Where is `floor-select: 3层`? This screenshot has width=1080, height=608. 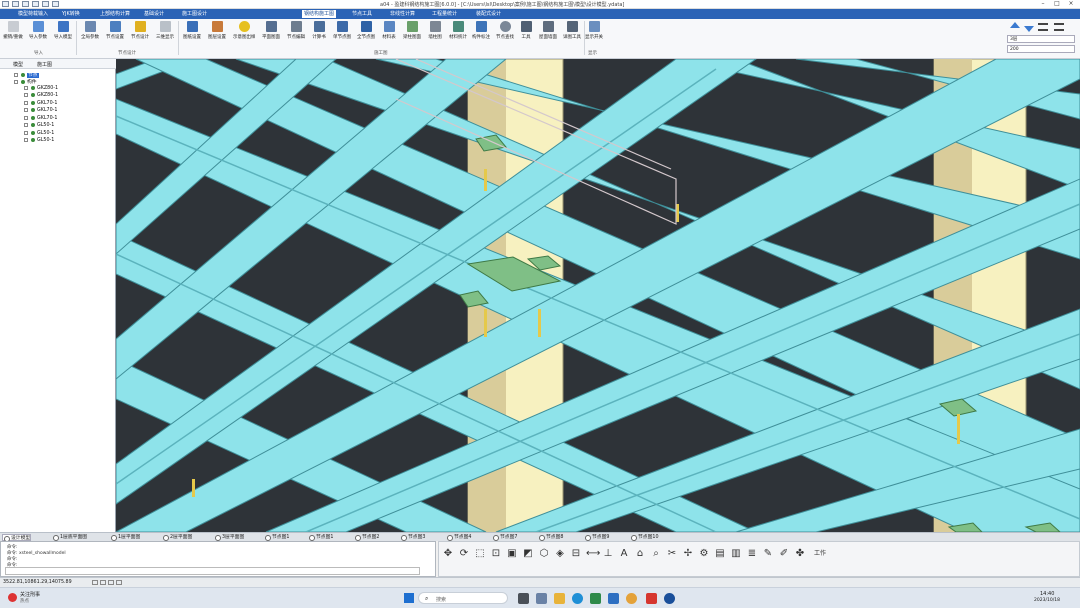 floor-select: 3层 is located at coordinates (1041, 39).